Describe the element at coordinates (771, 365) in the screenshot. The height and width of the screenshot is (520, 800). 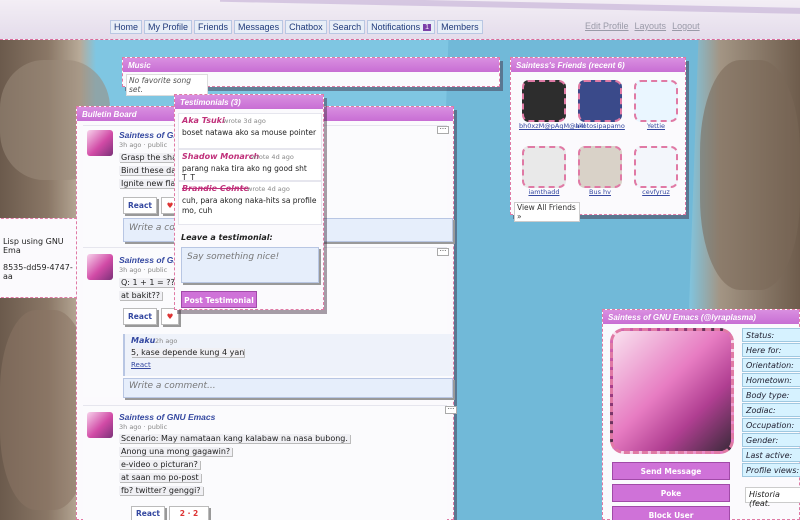
I see `orientation-label: Orientation:` at that location.